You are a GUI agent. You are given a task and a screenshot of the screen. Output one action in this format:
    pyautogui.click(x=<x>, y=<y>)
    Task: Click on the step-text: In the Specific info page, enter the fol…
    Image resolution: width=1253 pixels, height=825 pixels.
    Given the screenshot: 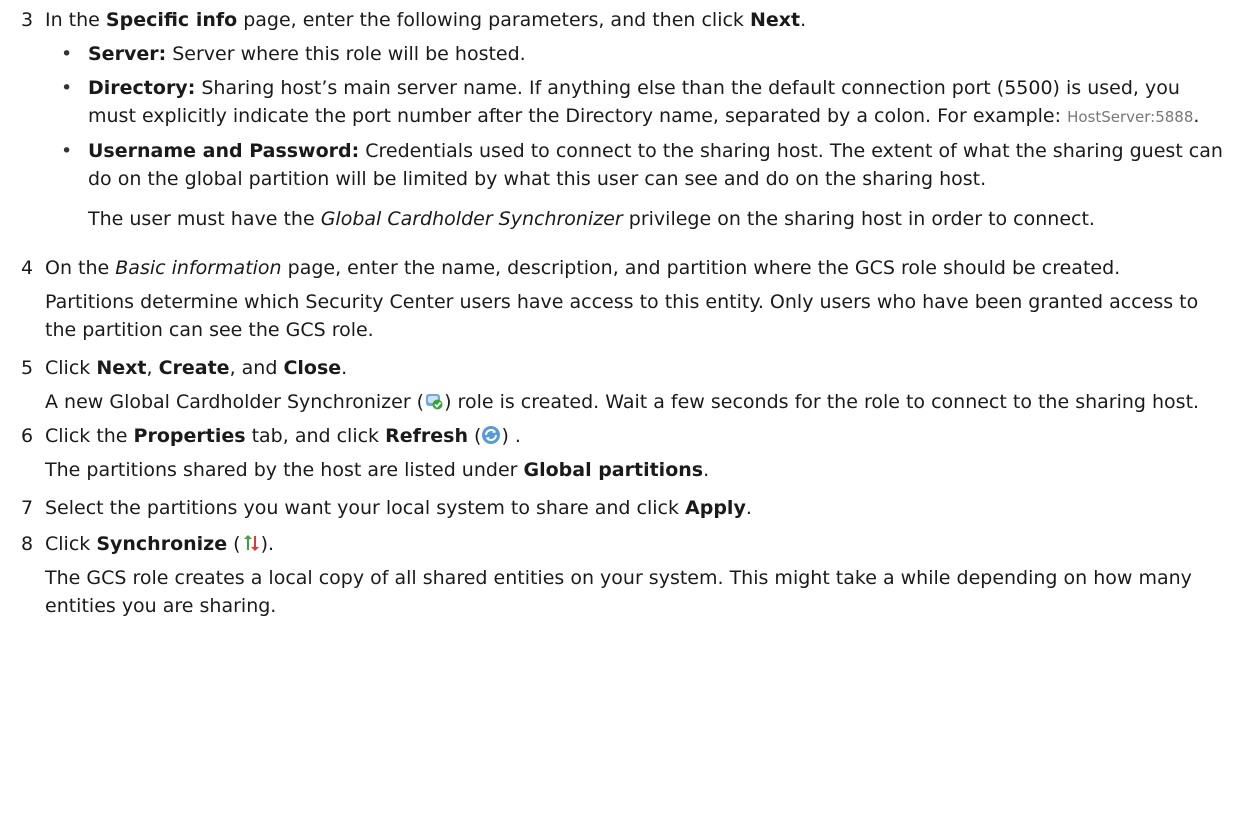 What is the action you would take?
    pyautogui.click(x=638, y=20)
    